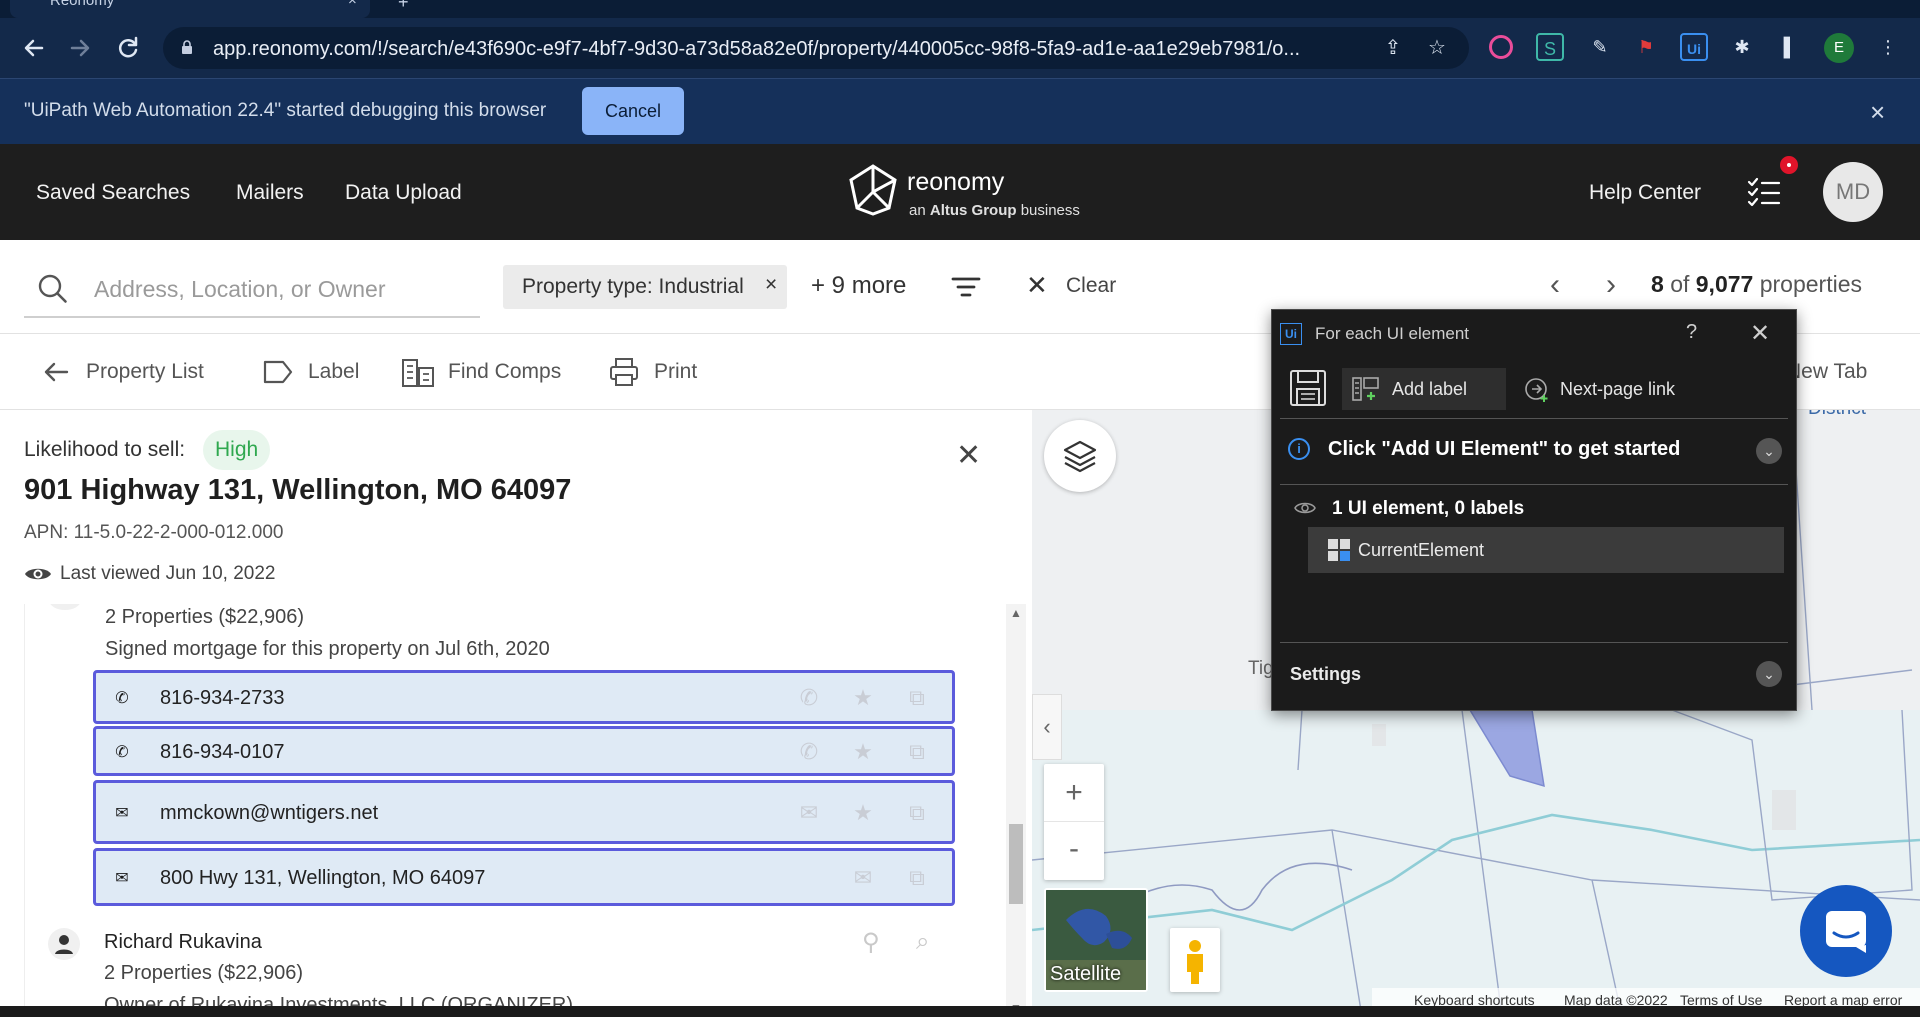 The image size is (1920, 1017). Describe the element at coordinates (1096, 940) in the screenshot. I see `satellite-toggle: Satellite` at that location.